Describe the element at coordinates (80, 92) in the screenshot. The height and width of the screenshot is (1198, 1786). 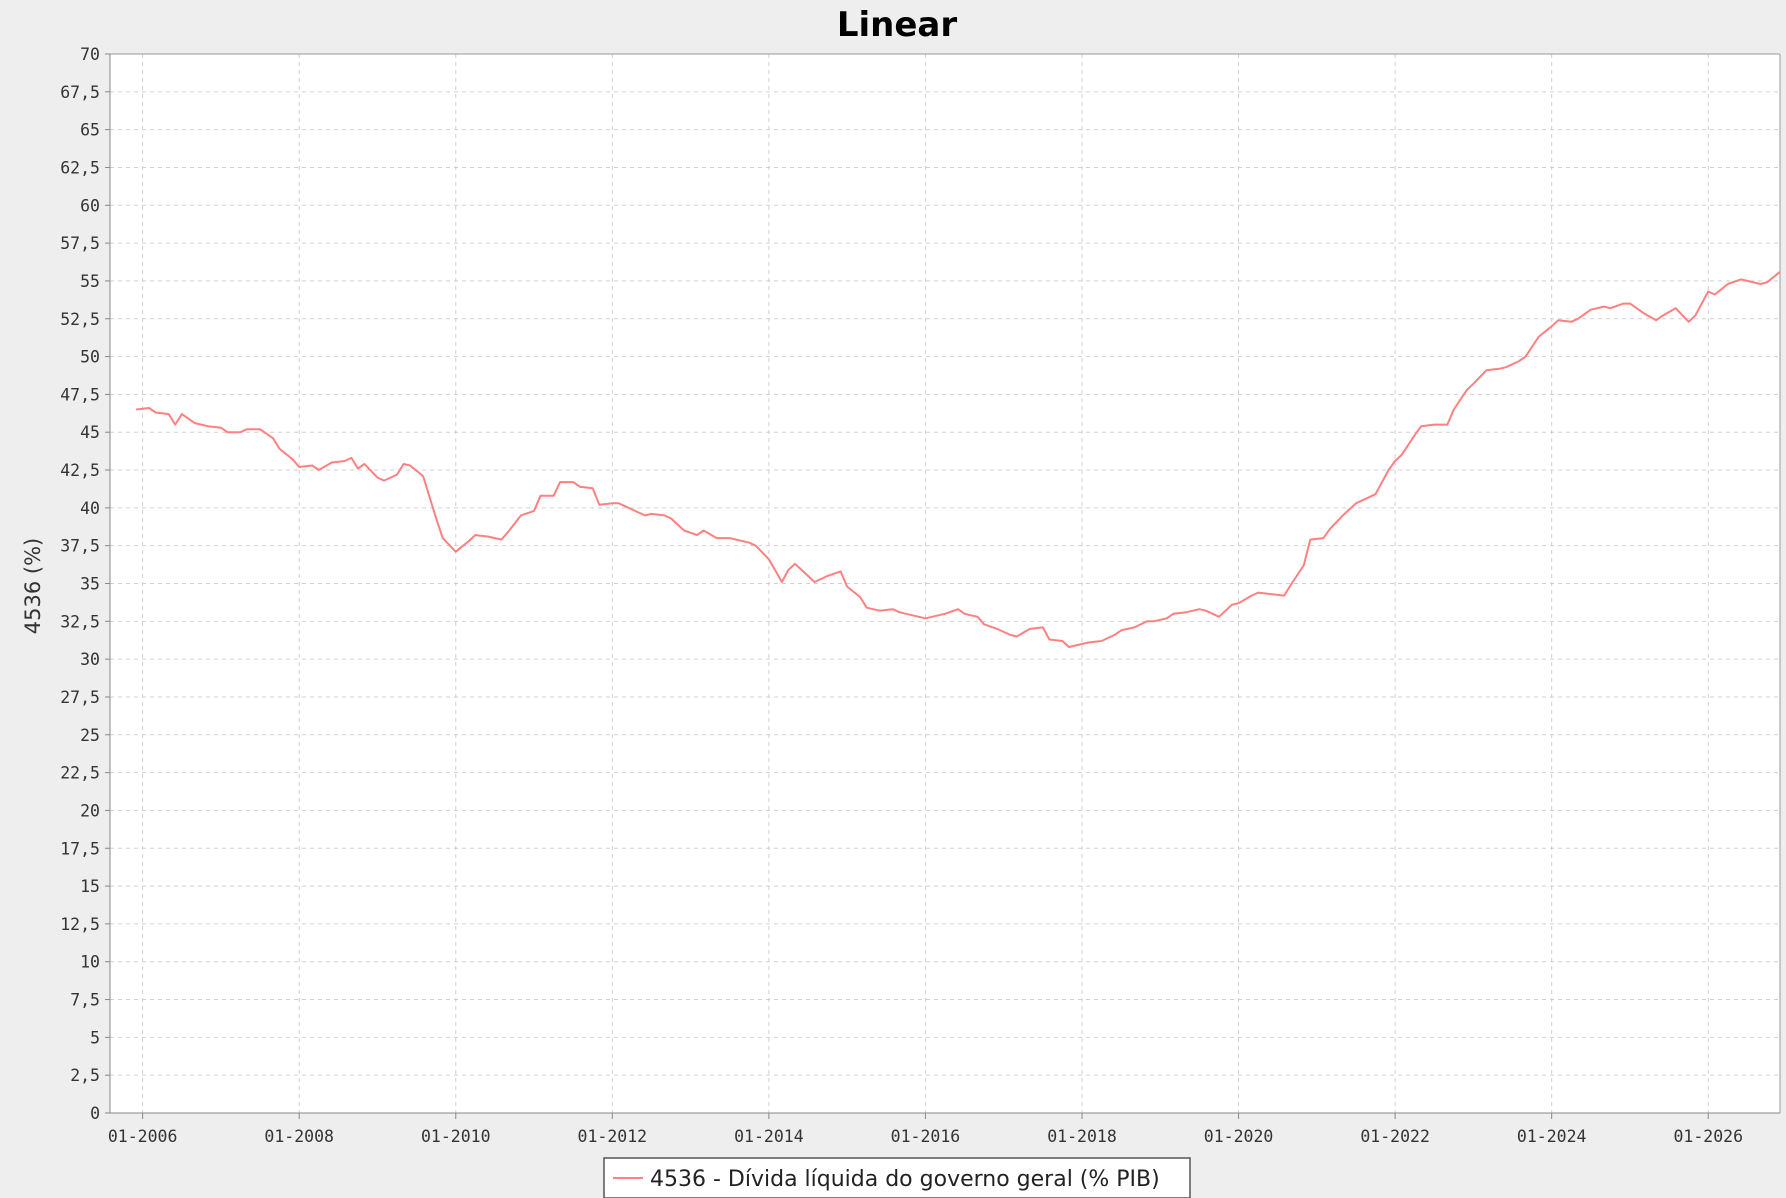
I see `y-tick-label: 67,5` at that location.